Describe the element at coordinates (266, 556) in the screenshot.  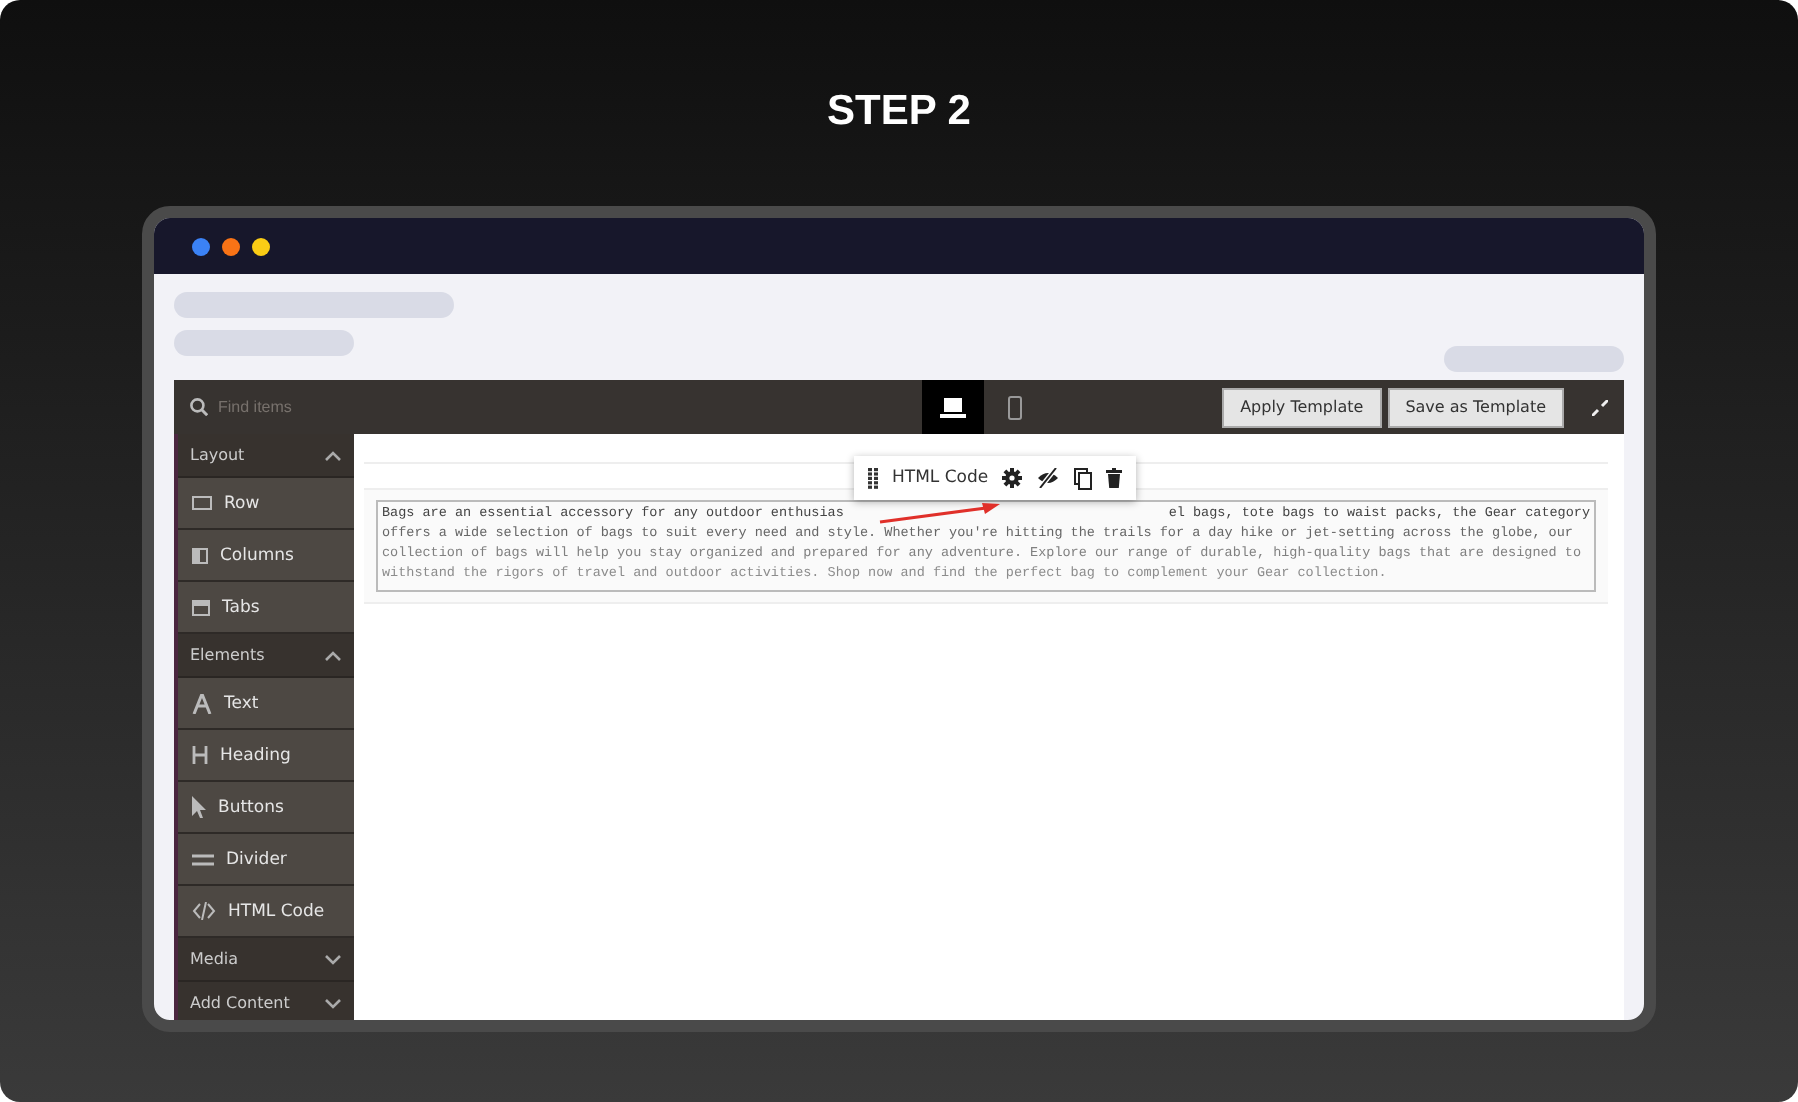
I see `sidebar-item: Columns` at that location.